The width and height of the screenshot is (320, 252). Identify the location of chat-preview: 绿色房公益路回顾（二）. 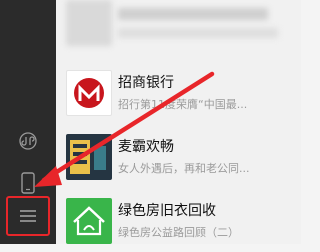
(178, 232).